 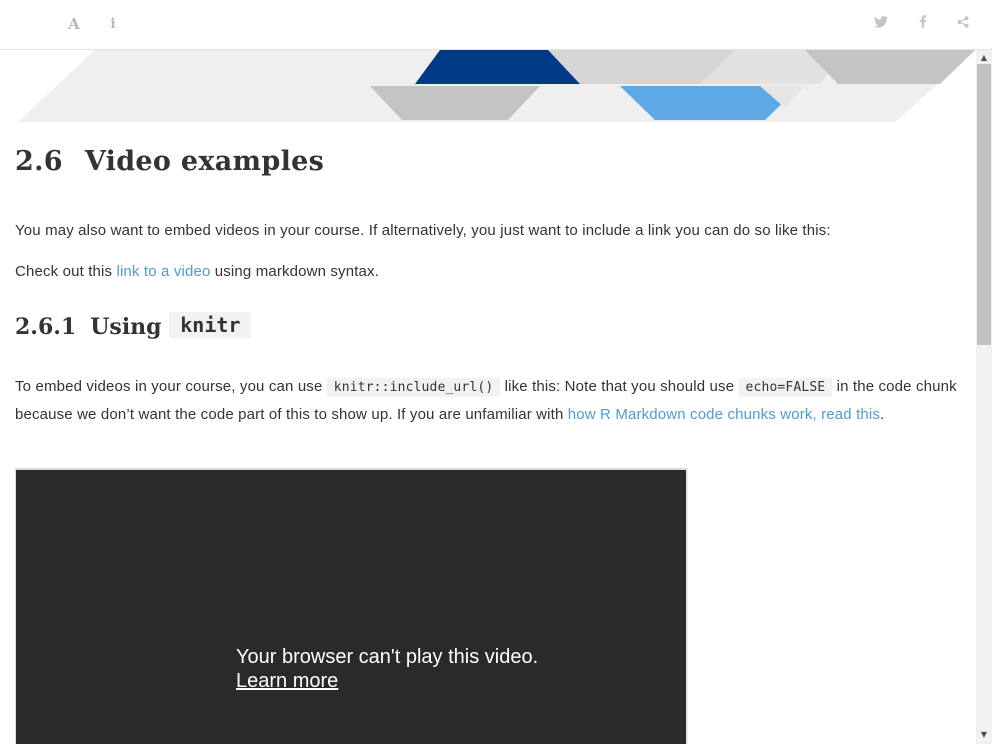 I want to click on video-error-text: Your browser can't play this video., so click(x=387, y=657).